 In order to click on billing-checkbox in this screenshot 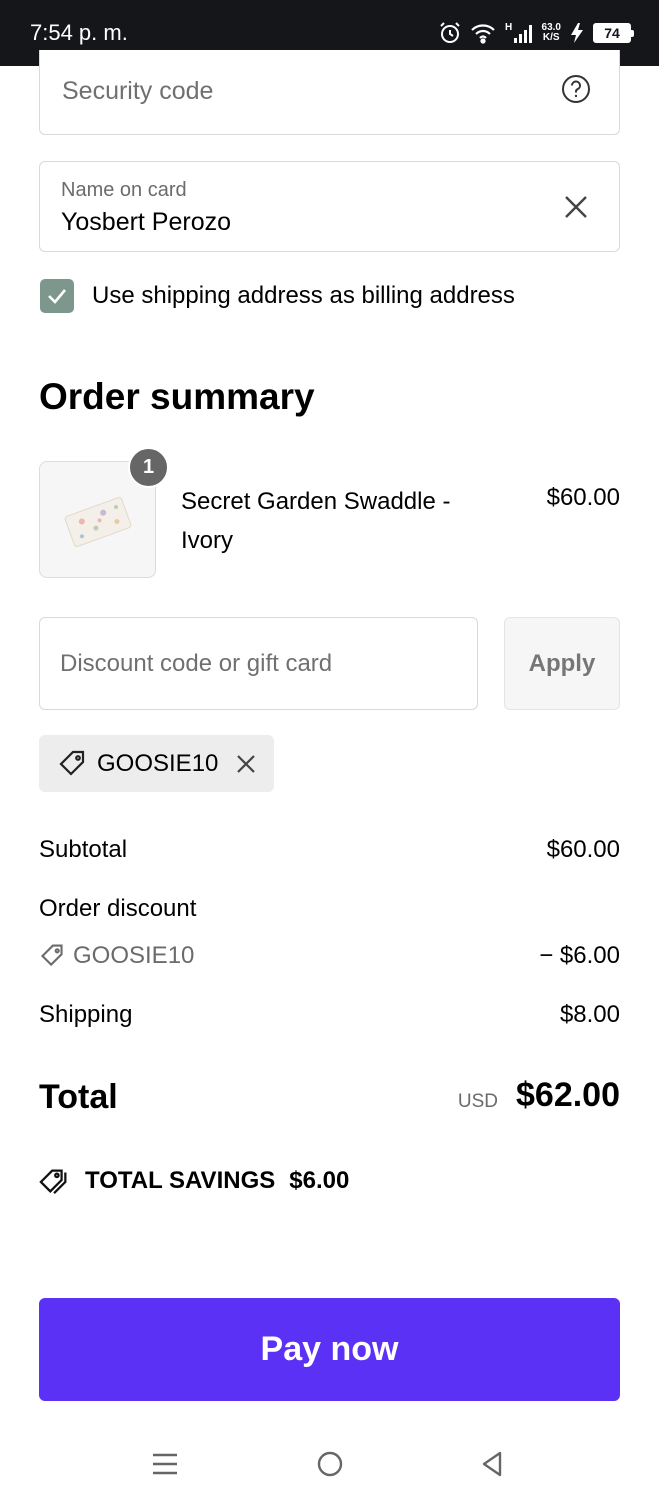, I will do `click(57, 296)`.